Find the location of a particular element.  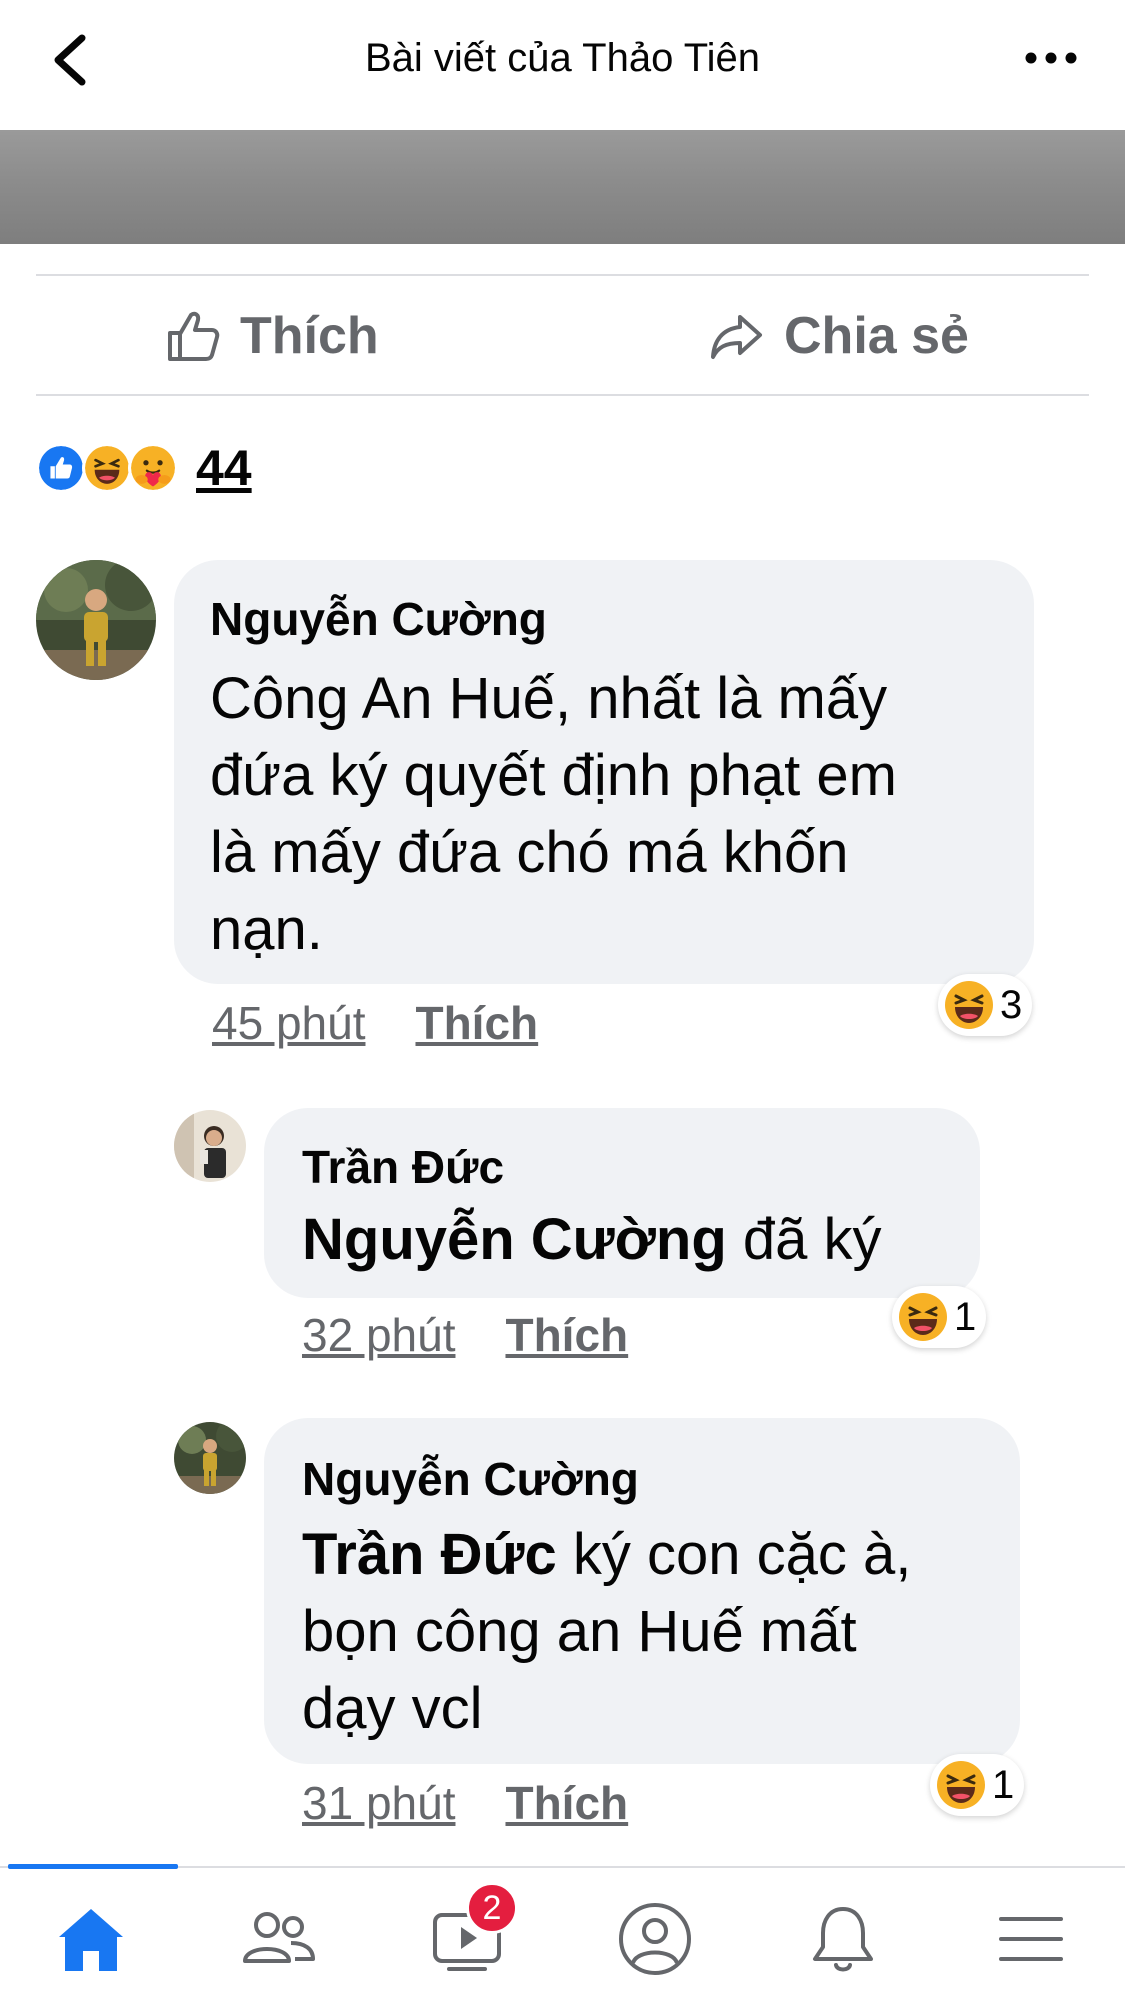

share-label: Chia sẻ is located at coordinates (876, 336).